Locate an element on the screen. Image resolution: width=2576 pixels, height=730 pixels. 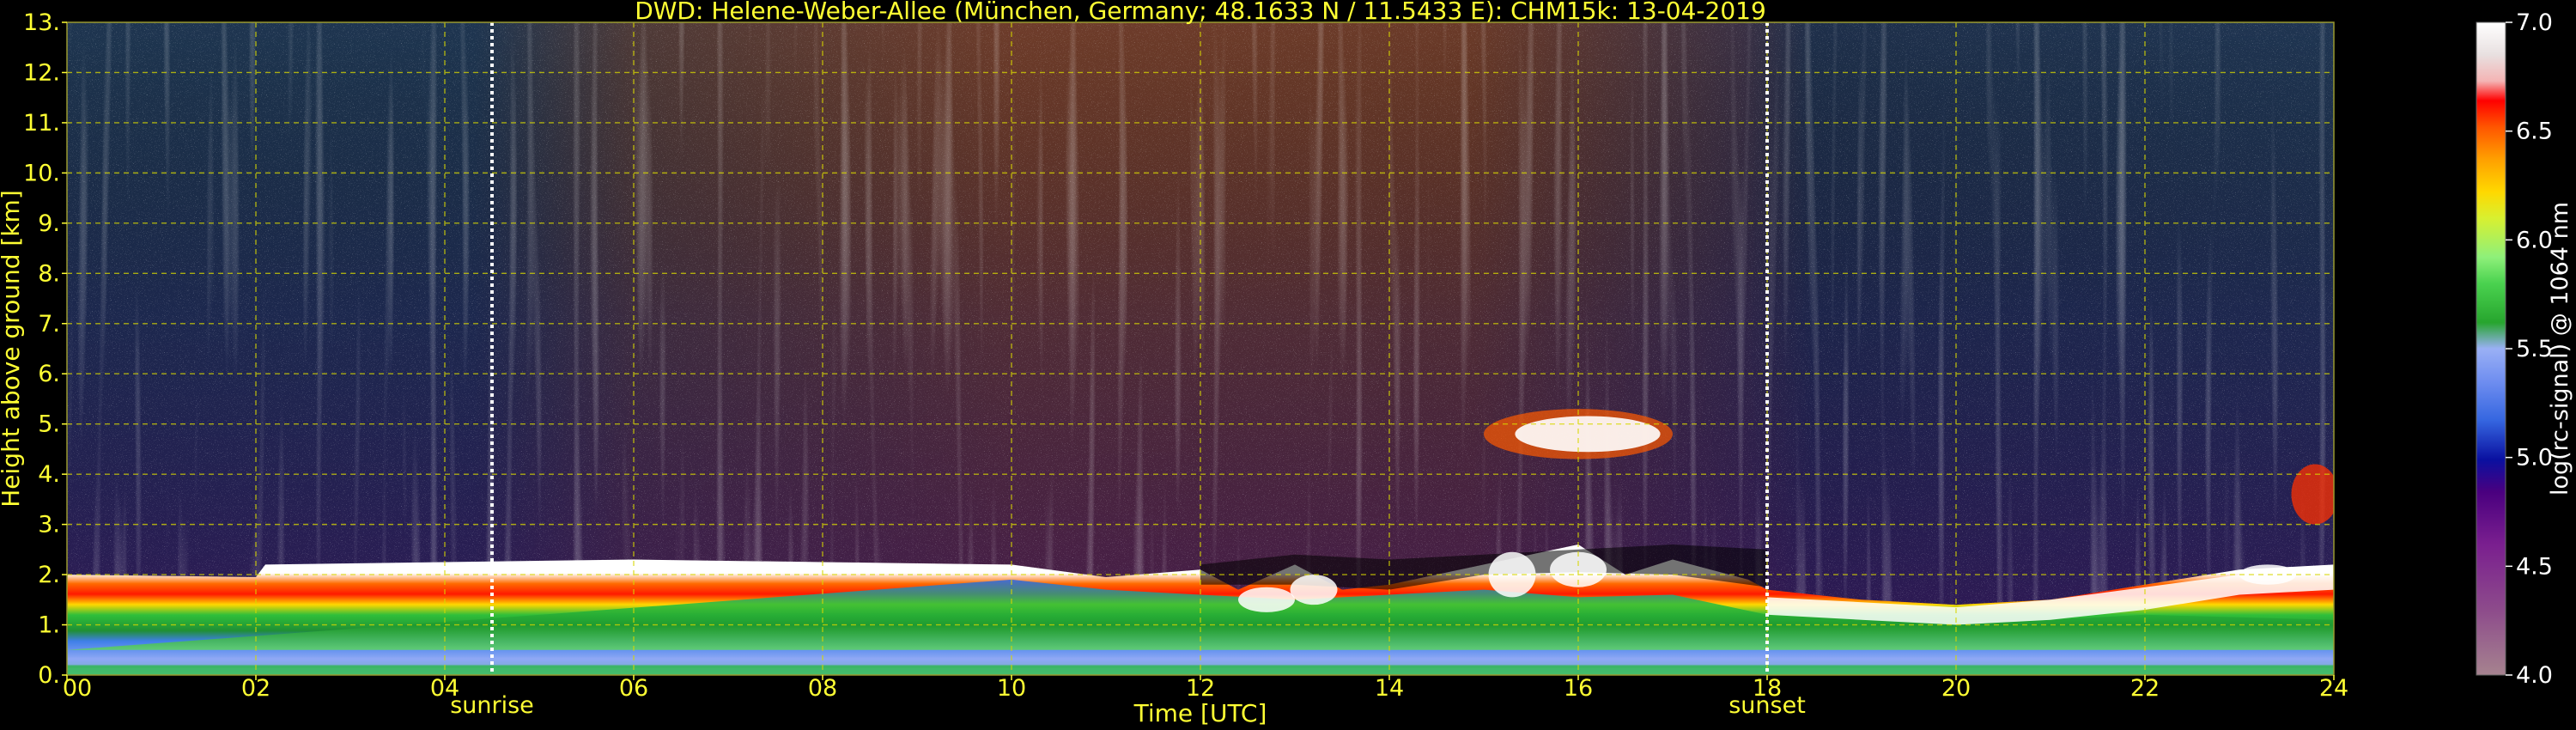
y-tick-label: 6. is located at coordinates (49, 374).